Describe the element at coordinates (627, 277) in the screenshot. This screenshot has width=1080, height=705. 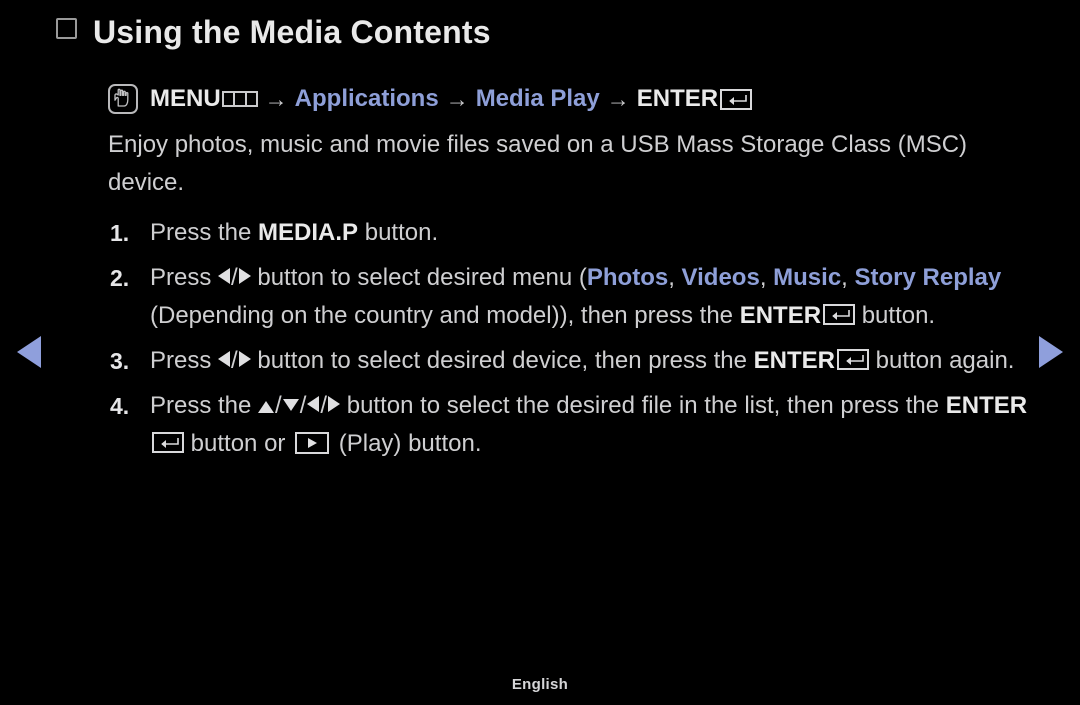
I see `menu-option-photos: Photos` at that location.